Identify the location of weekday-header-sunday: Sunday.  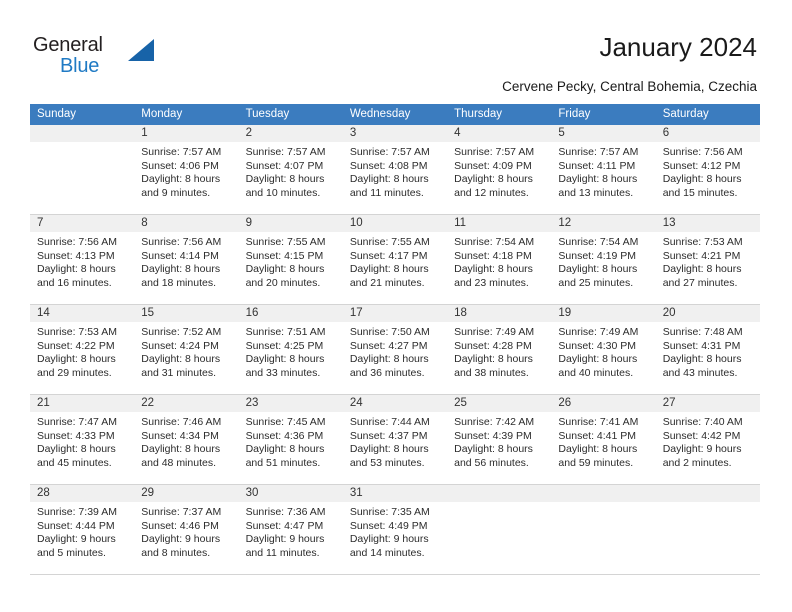
(57, 114).